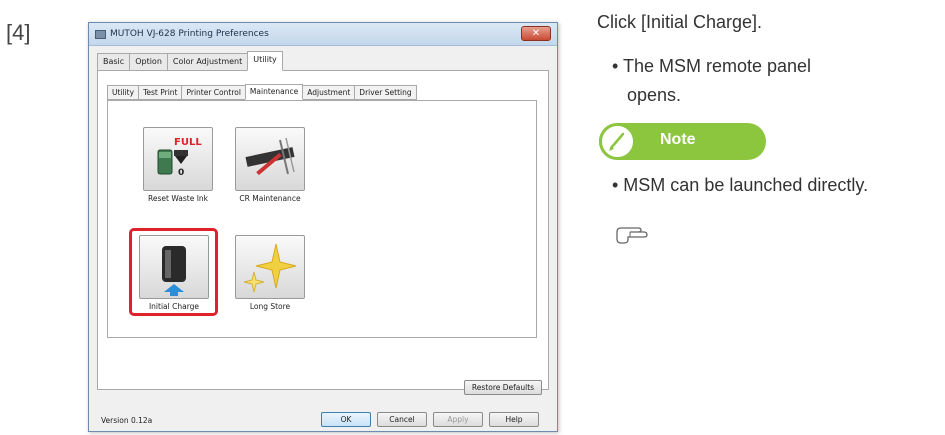 The width and height of the screenshot is (945, 435). Describe the element at coordinates (148, 62) in the screenshot. I see `tab-option: Option` at that location.